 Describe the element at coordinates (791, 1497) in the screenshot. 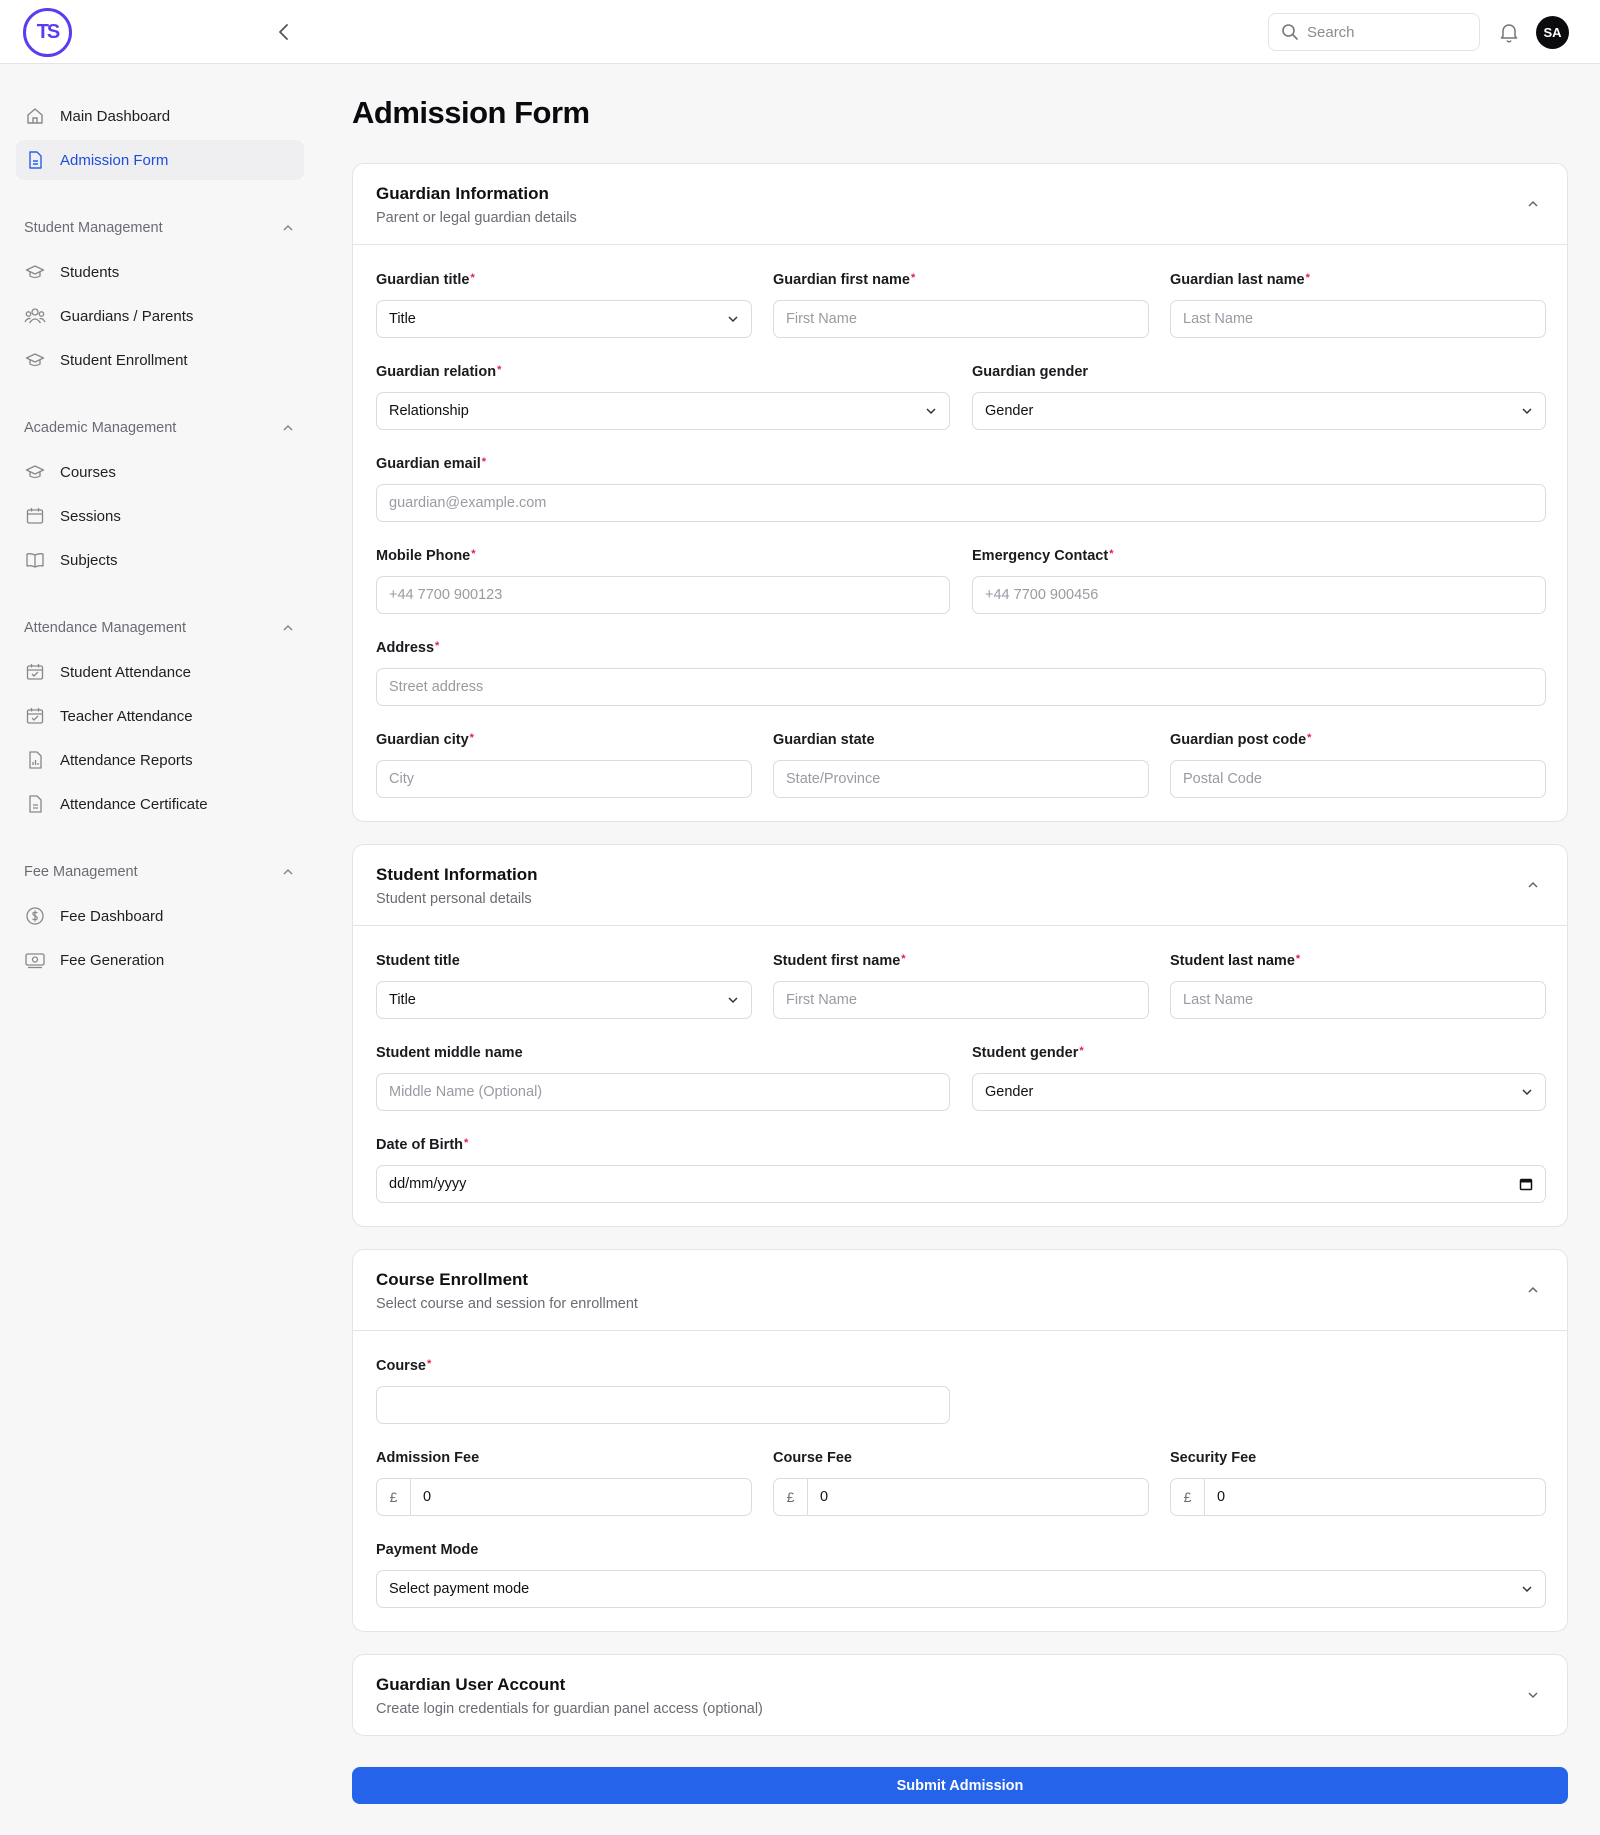

I see `currency-symbol: £` at that location.